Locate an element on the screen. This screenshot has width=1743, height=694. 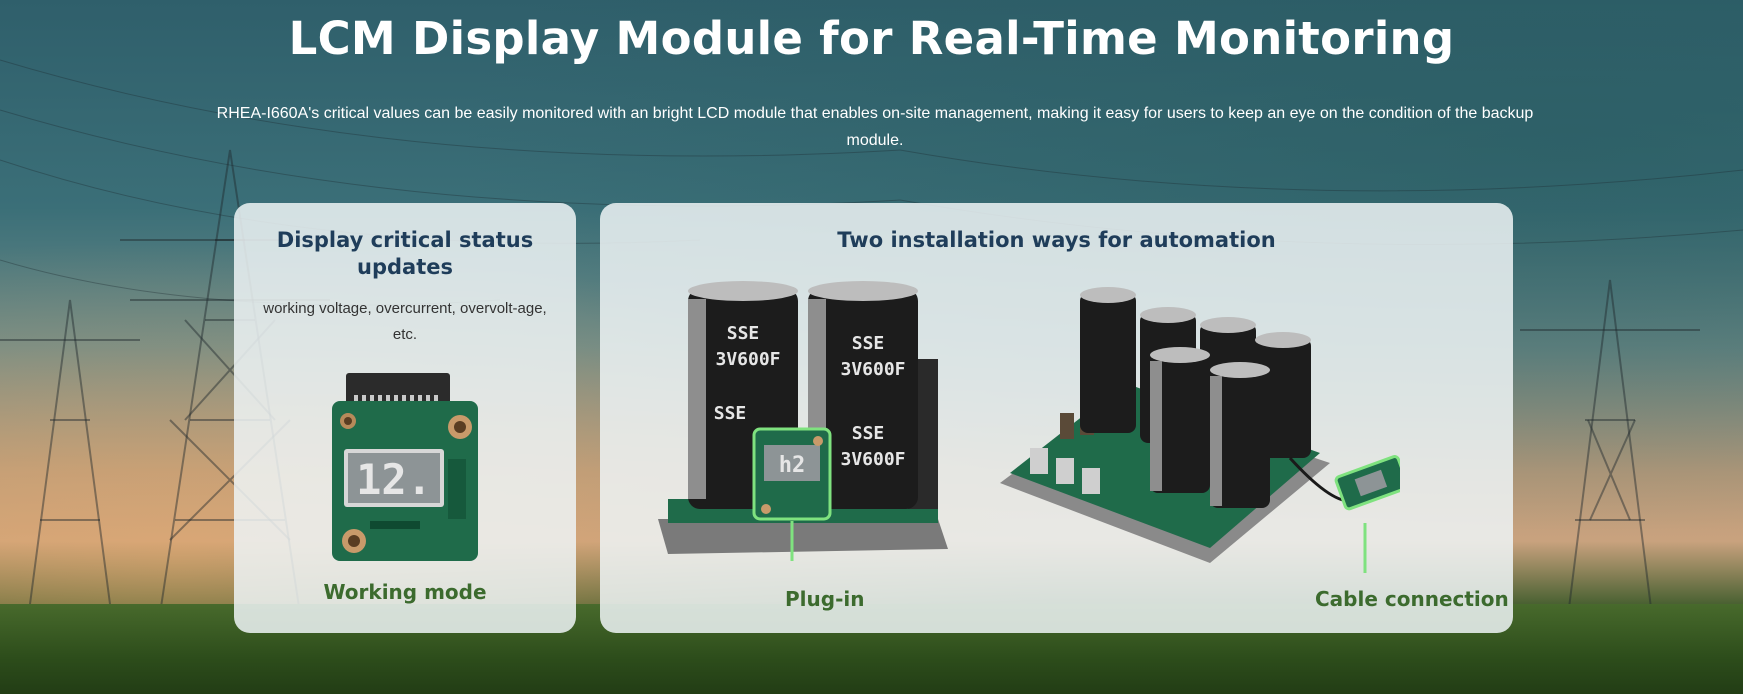
plugin-label: Plug-in is located at coordinates (825, 599).